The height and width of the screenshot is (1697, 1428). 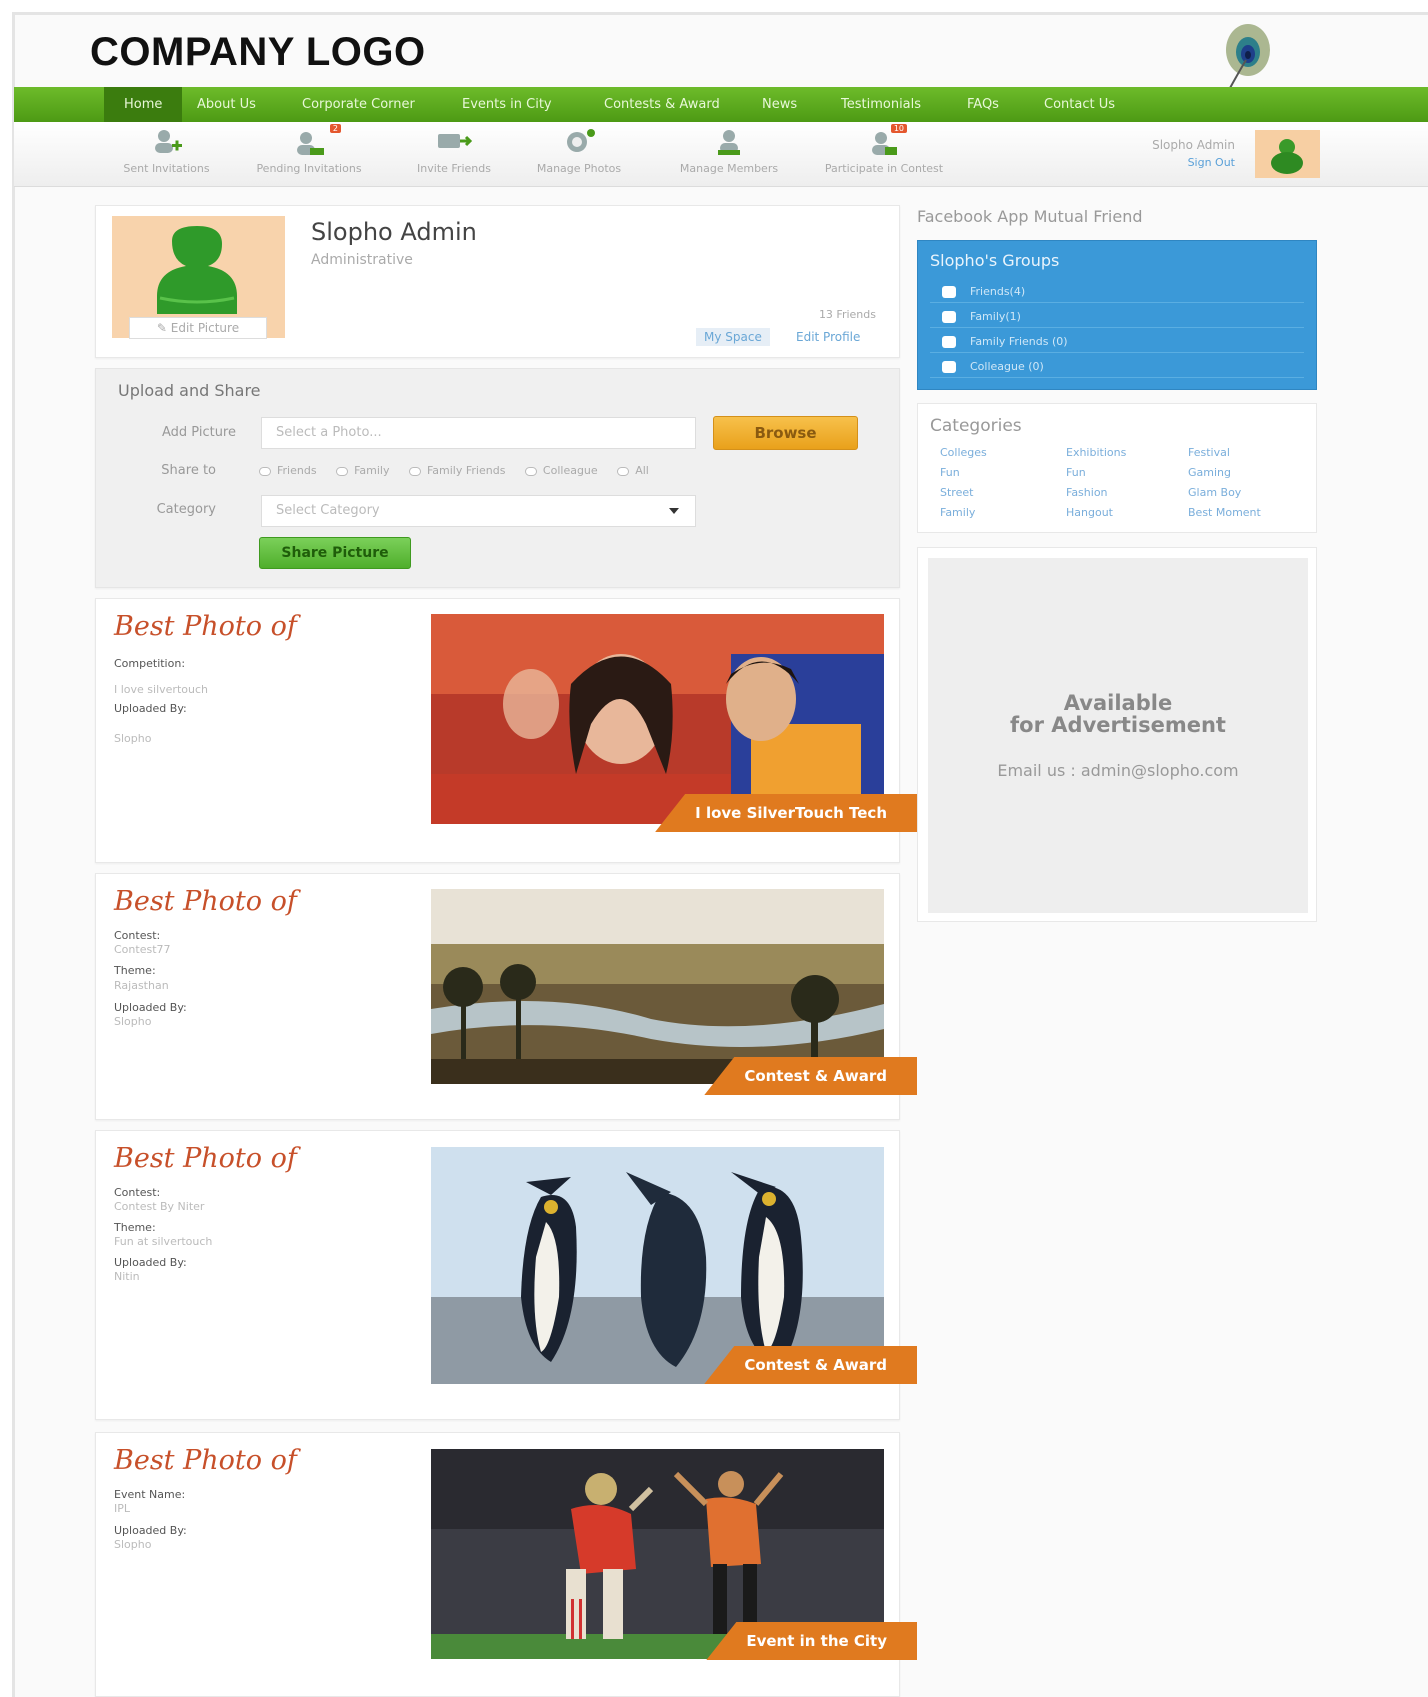 I want to click on post-field-label: Competition:, so click(x=150, y=663).